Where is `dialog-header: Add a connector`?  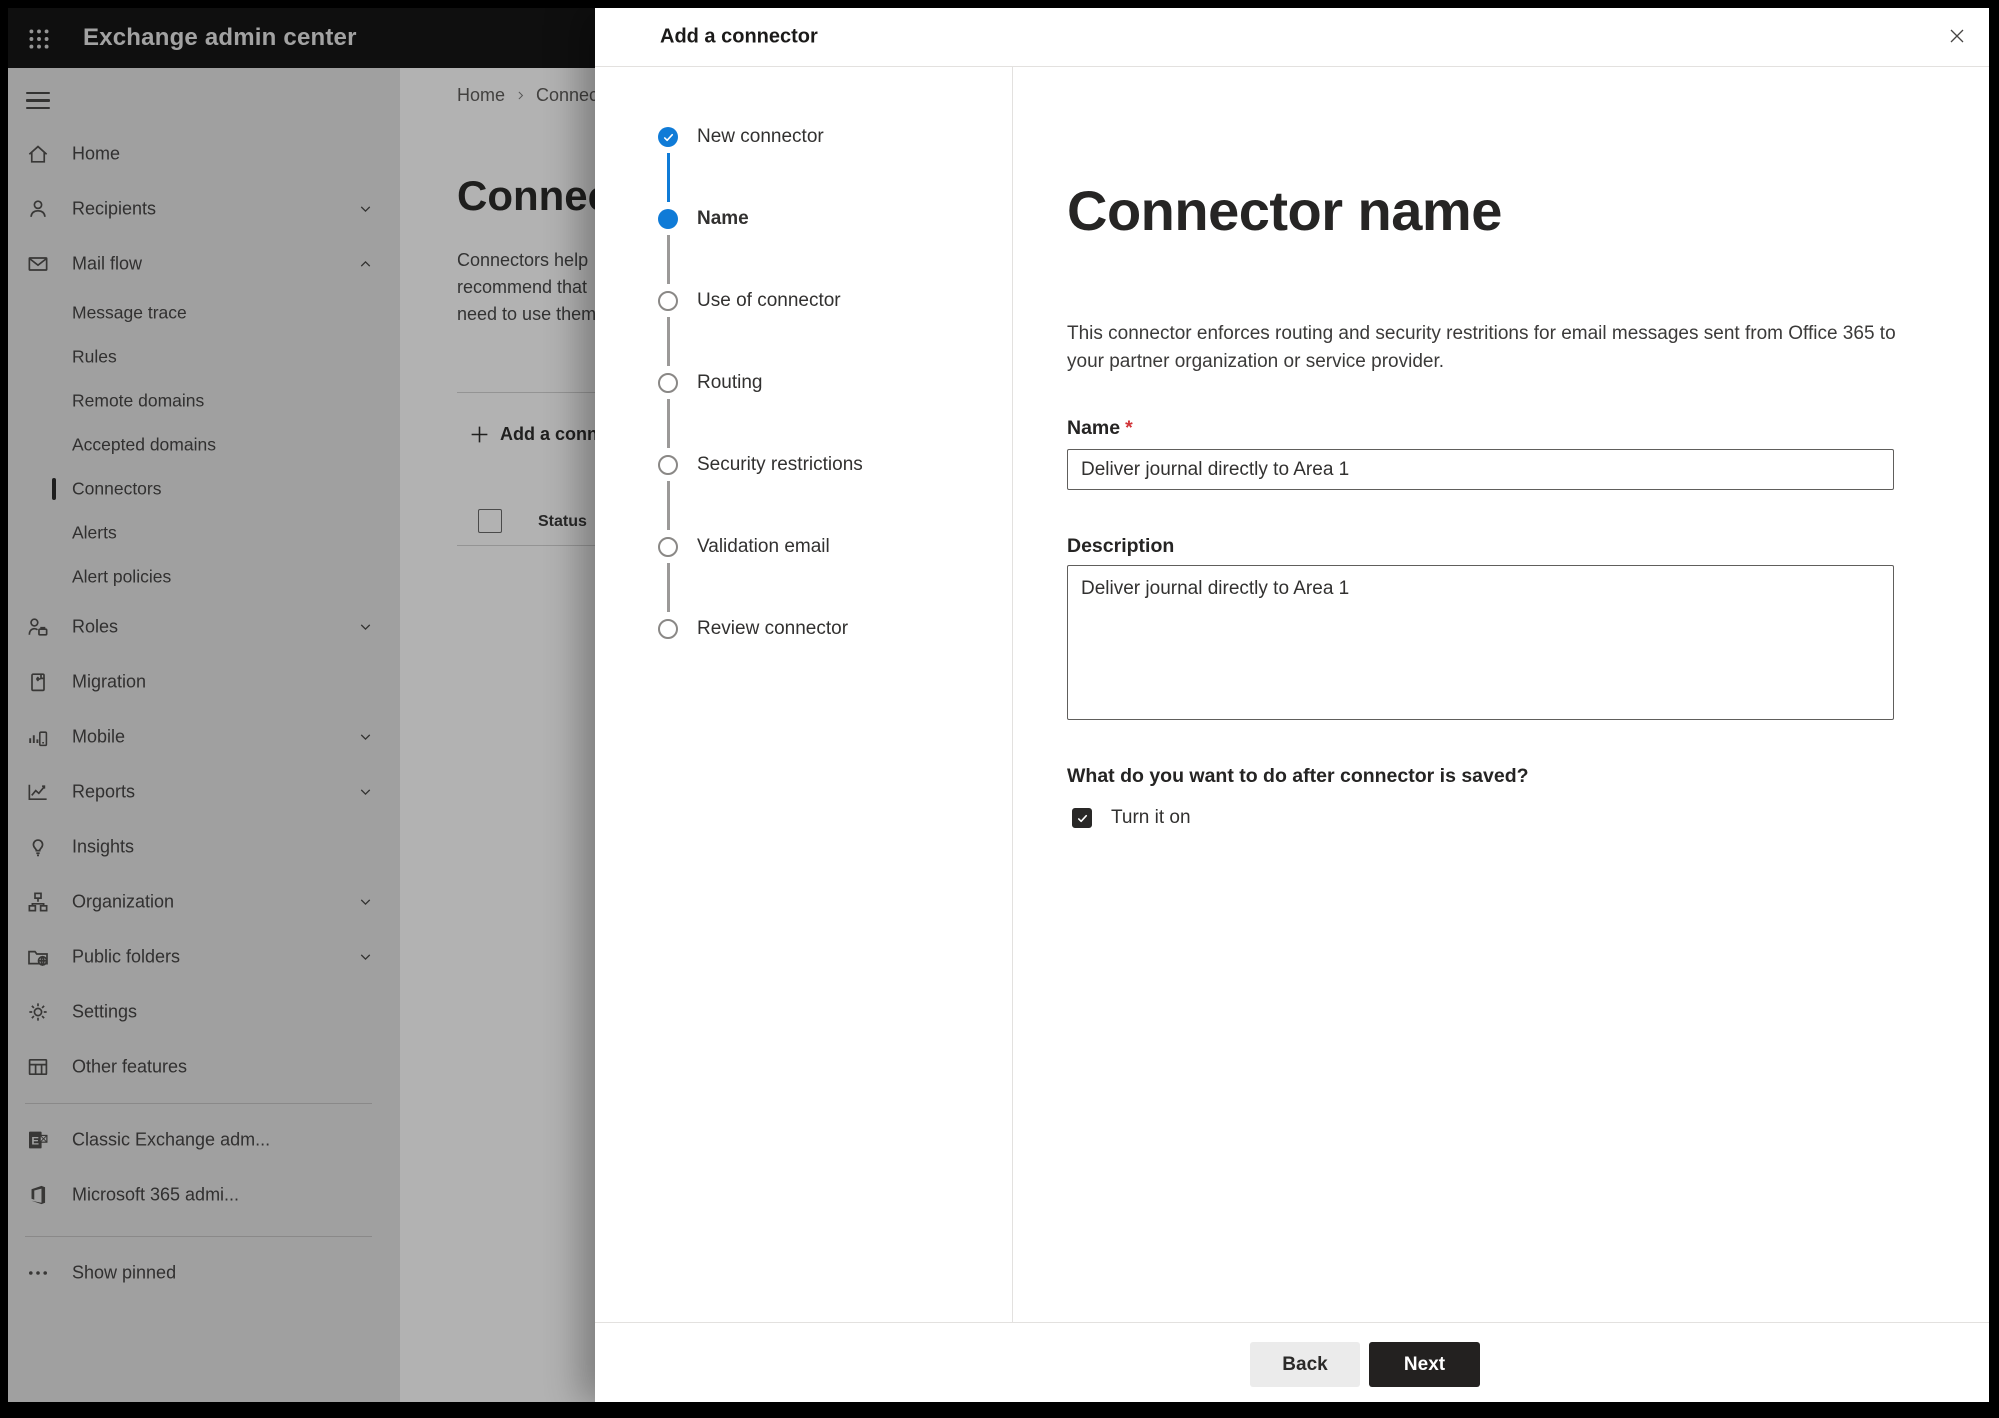
dialog-header: Add a connector is located at coordinates (1292, 37).